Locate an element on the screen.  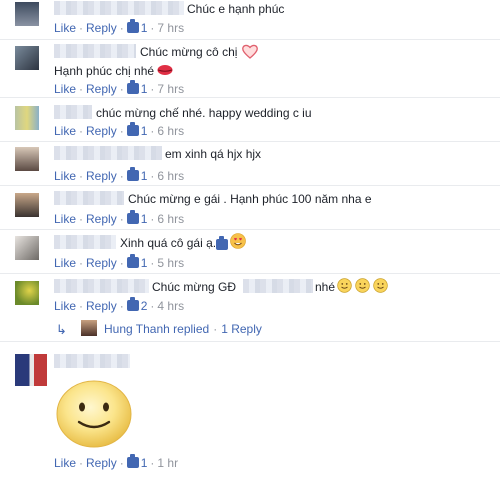
reply-count: 1 Reply is located at coordinates (241, 329).